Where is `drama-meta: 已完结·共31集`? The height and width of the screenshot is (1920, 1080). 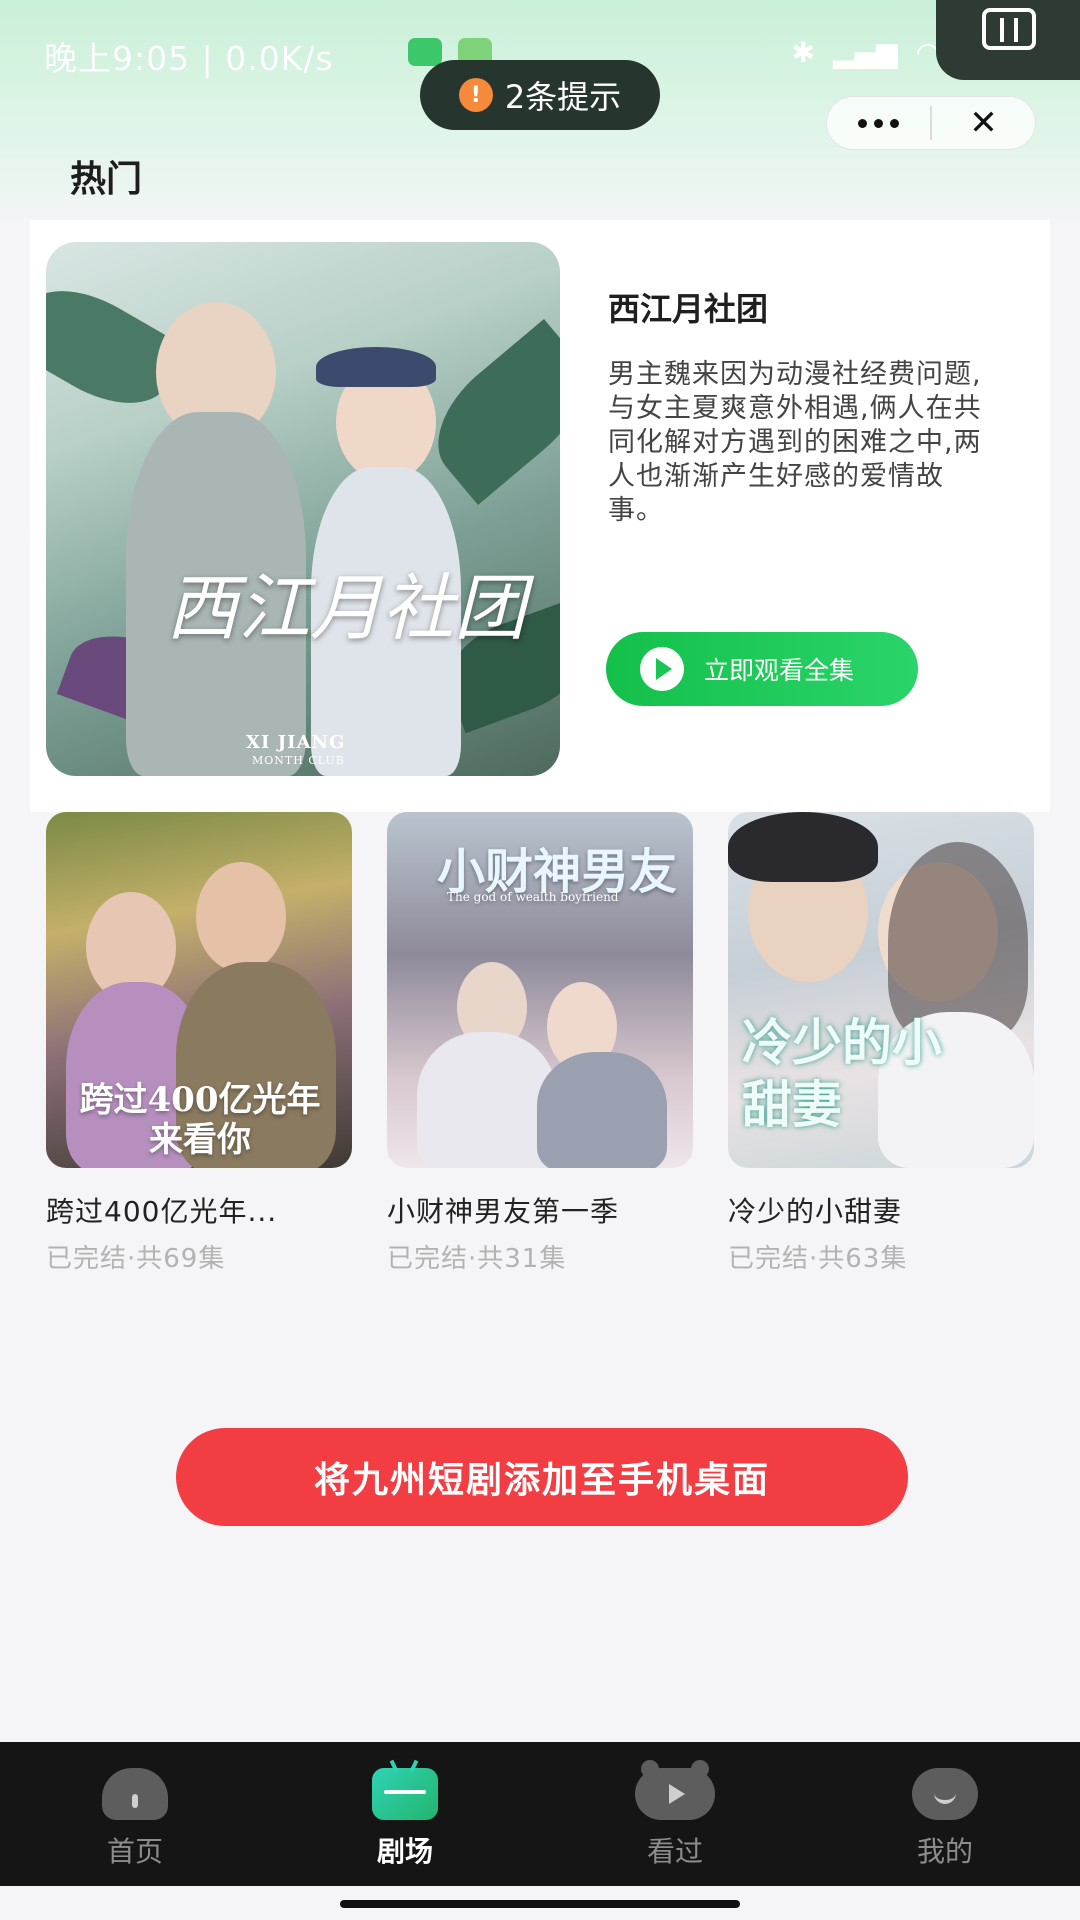 drama-meta: 已完结·共31集 is located at coordinates (477, 1259).